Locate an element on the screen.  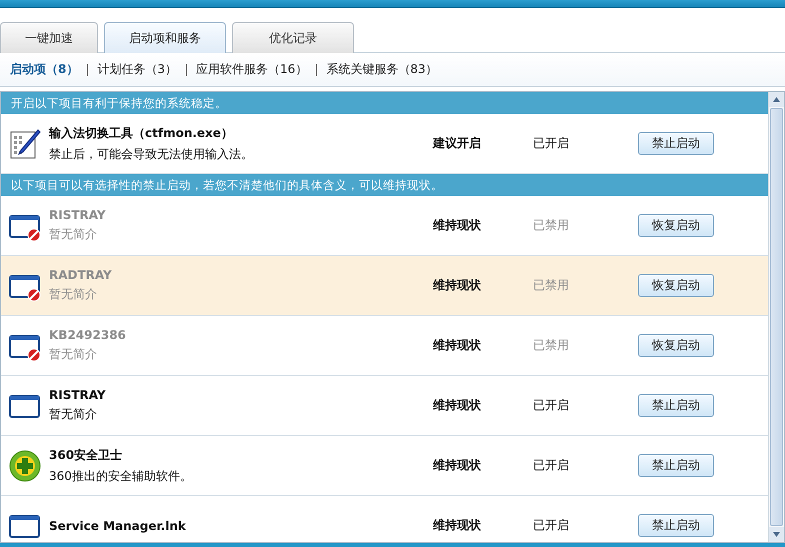
advice-text: 建议开启 is located at coordinates (457, 143).